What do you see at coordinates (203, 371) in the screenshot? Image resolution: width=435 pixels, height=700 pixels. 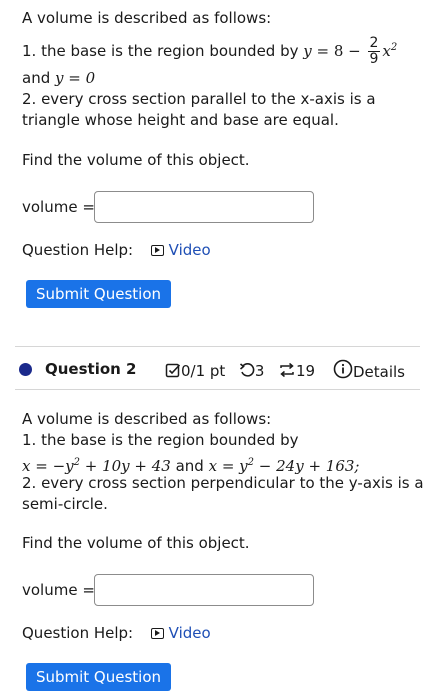 I see `q2-points: 0/1 pt` at bounding box center [203, 371].